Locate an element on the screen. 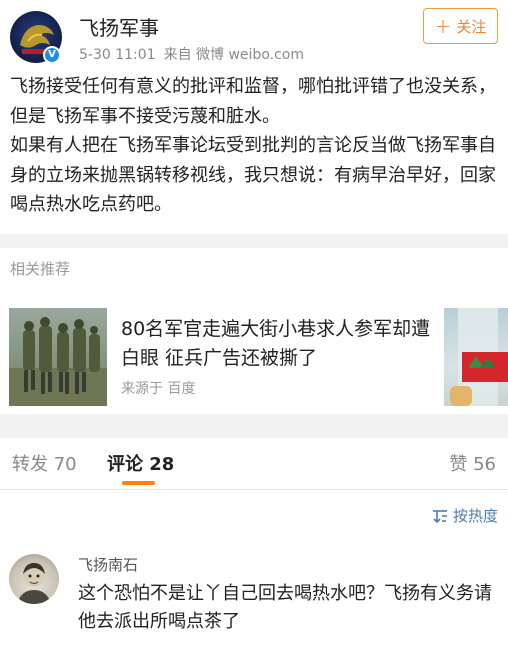 The width and height of the screenshot is (508, 646). tab-likes: 赞 56 is located at coordinates (472, 463).